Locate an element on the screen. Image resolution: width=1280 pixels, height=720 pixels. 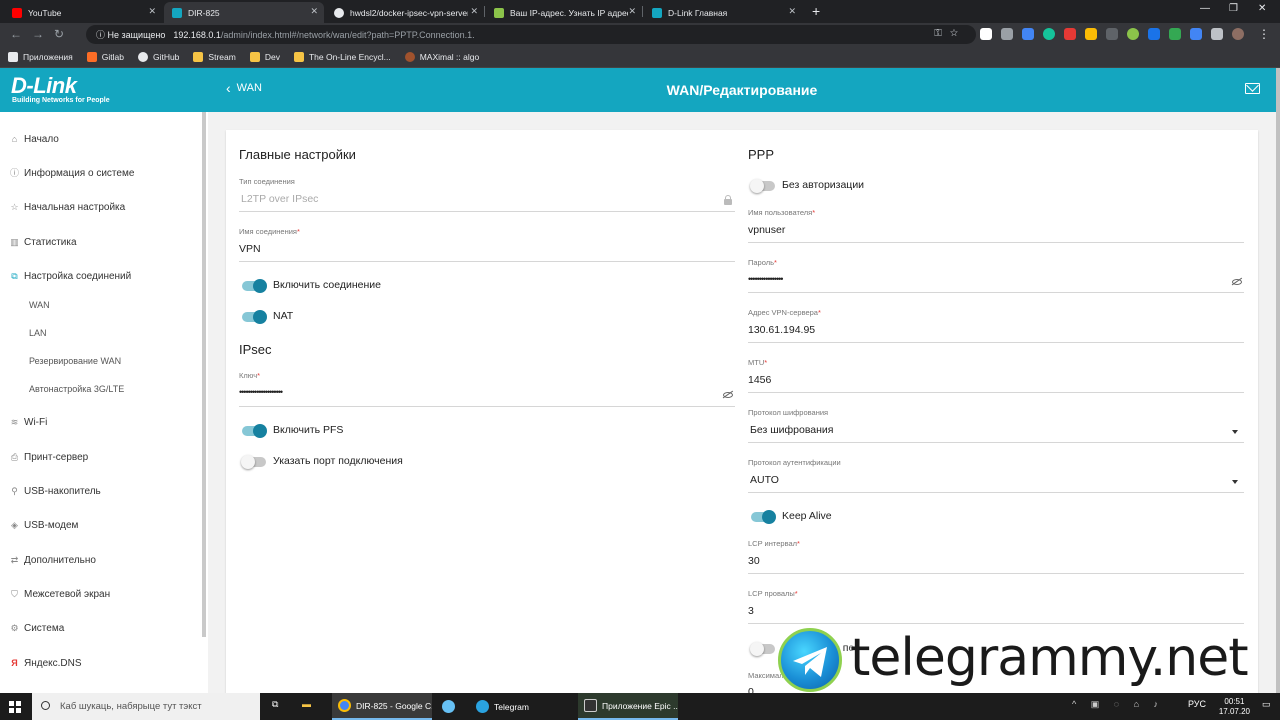
sidebar-item-usb-modem: ◈ USB-модем is located at coordinates (44, 525).